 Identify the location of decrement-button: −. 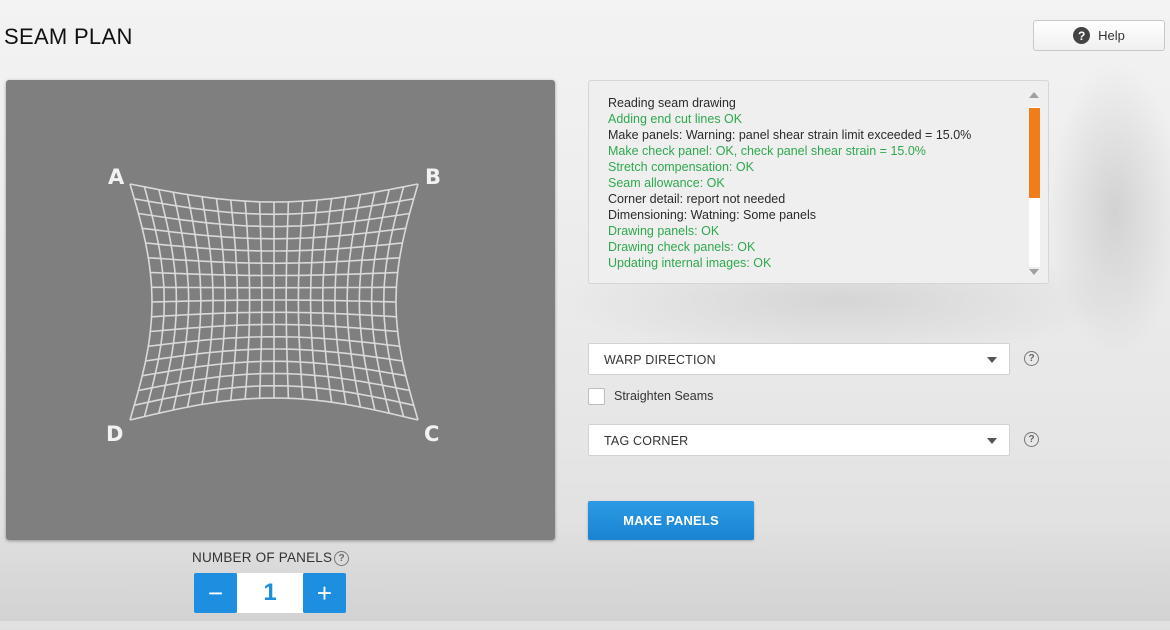
(215, 593).